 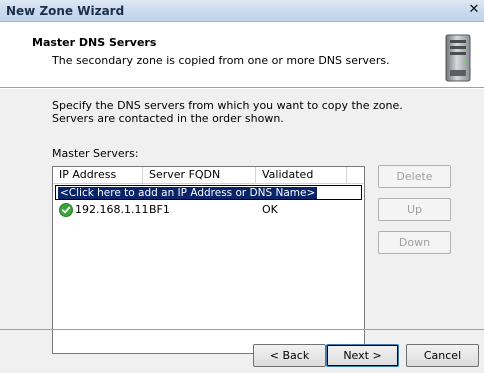 I want to click on close-icon: ✕, so click(x=474, y=10).